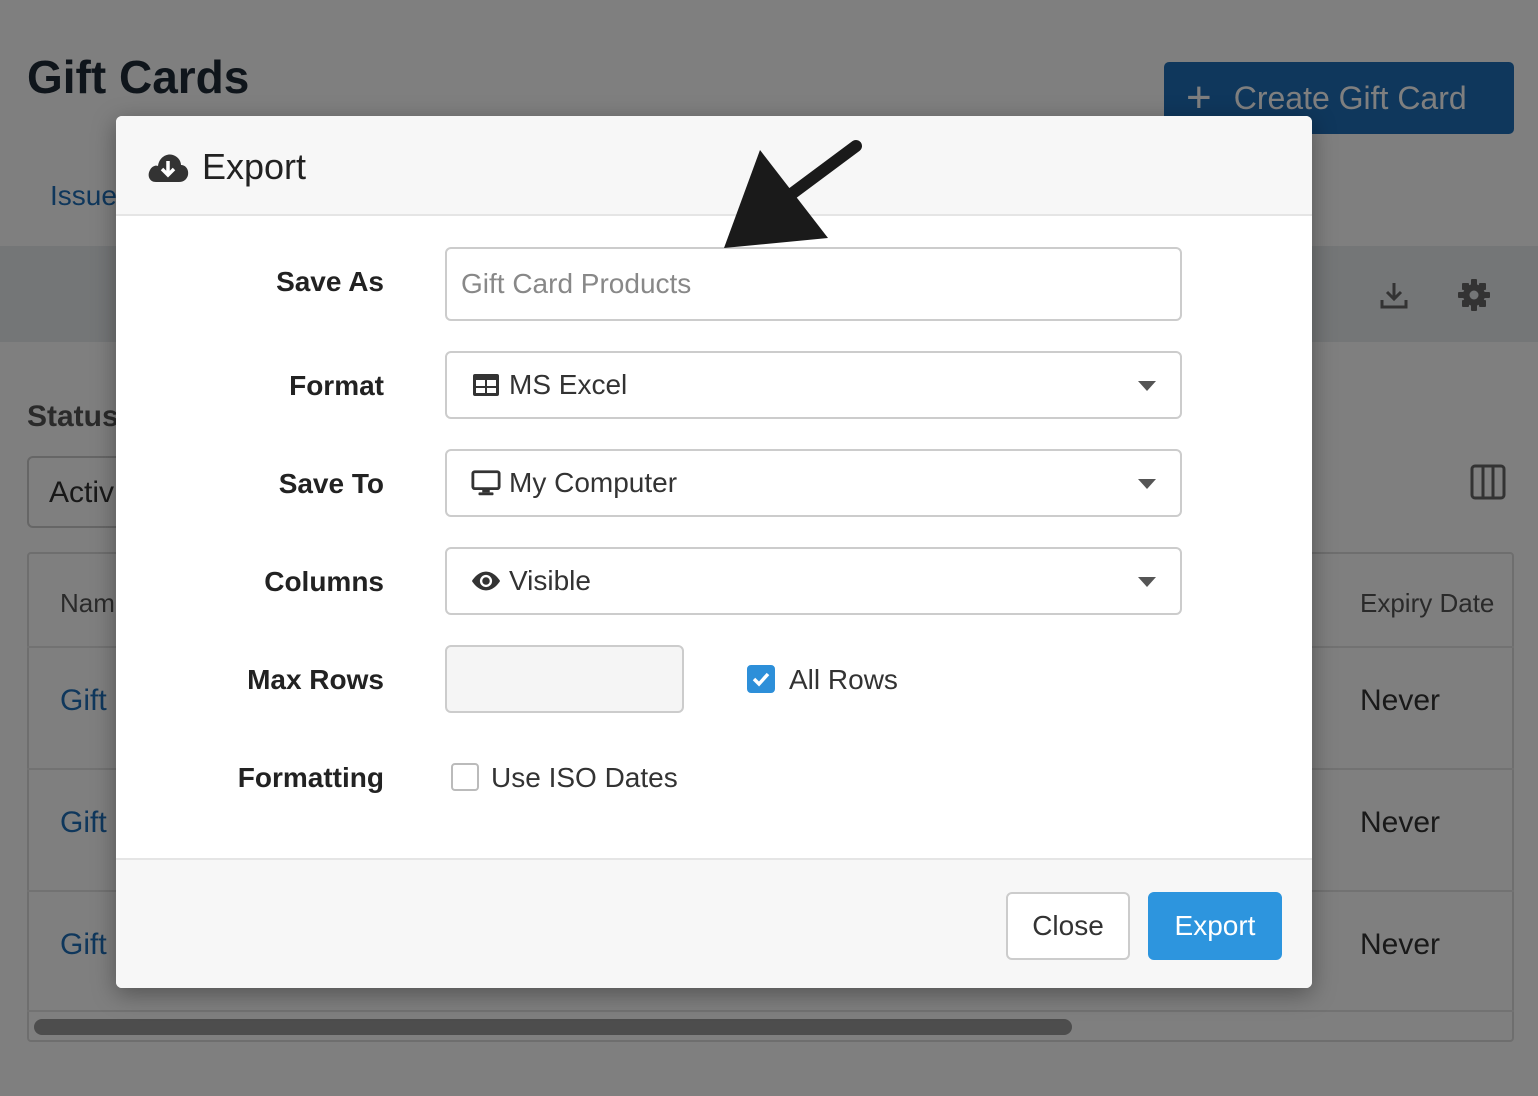 This screenshot has width=1538, height=1096. I want to click on max-rows-label: Max Rows, so click(315, 679).